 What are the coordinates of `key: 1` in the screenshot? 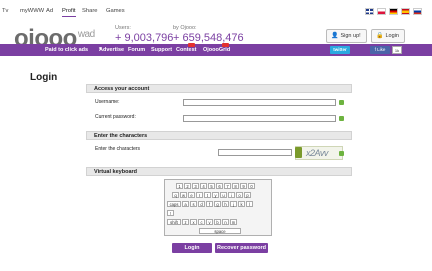 It's located at (179, 186).